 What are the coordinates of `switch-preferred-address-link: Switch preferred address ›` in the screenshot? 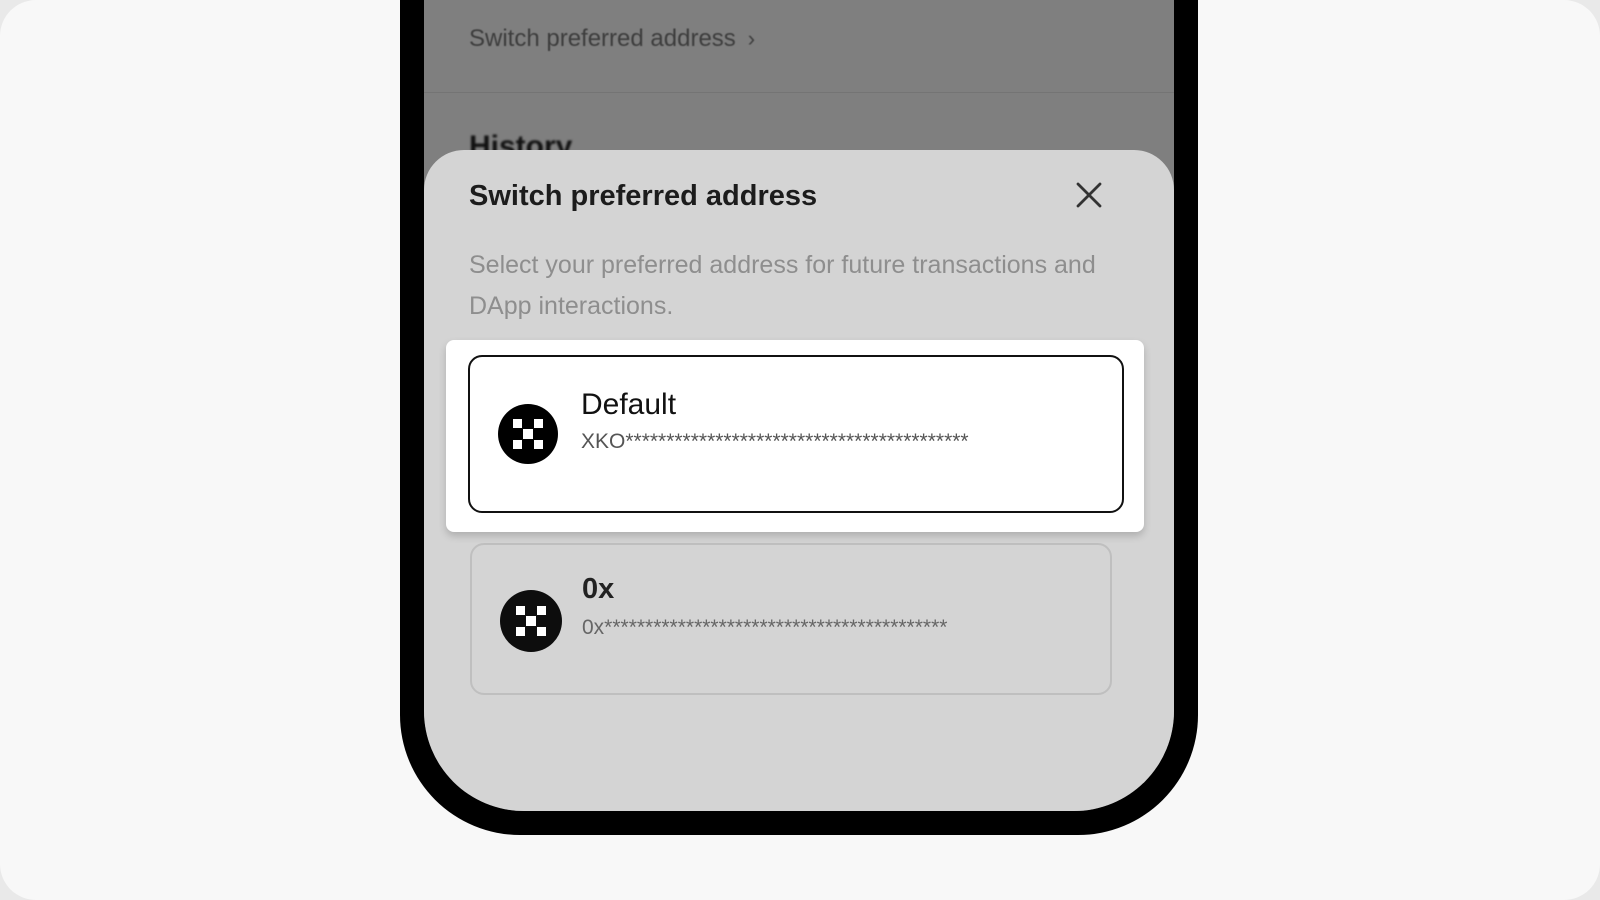 It's located at (612, 39).